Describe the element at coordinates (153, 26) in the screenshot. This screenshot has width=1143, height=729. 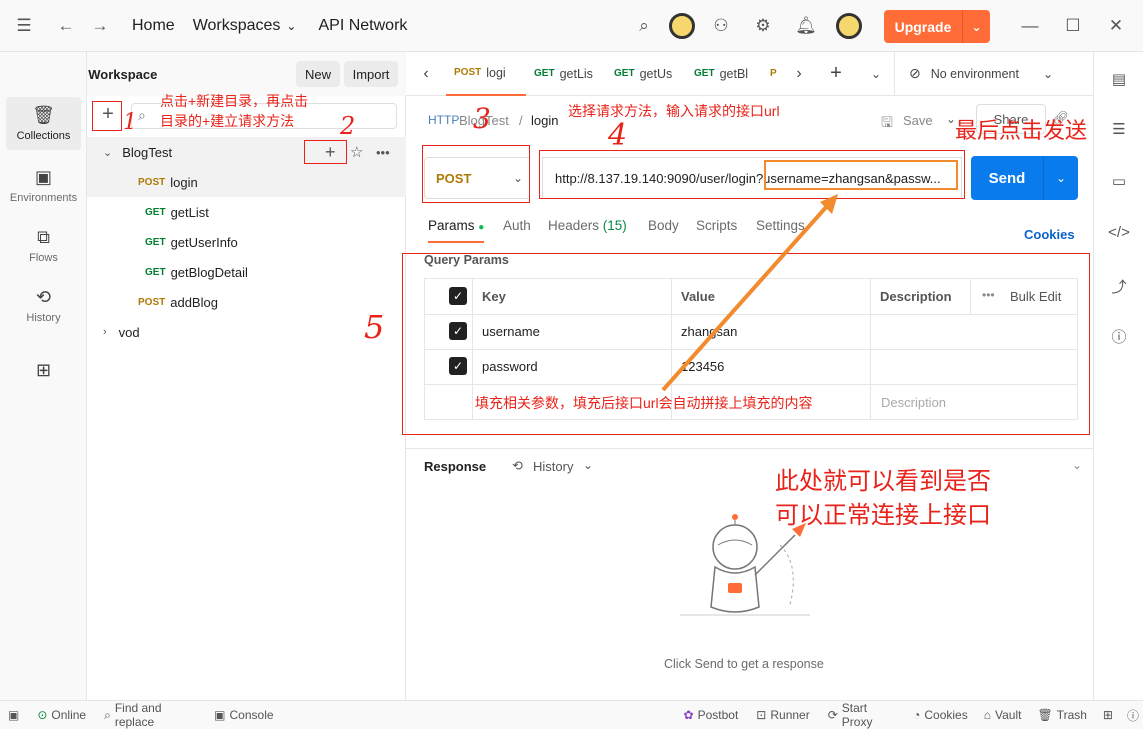
I see `nav-home: Home` at that location.